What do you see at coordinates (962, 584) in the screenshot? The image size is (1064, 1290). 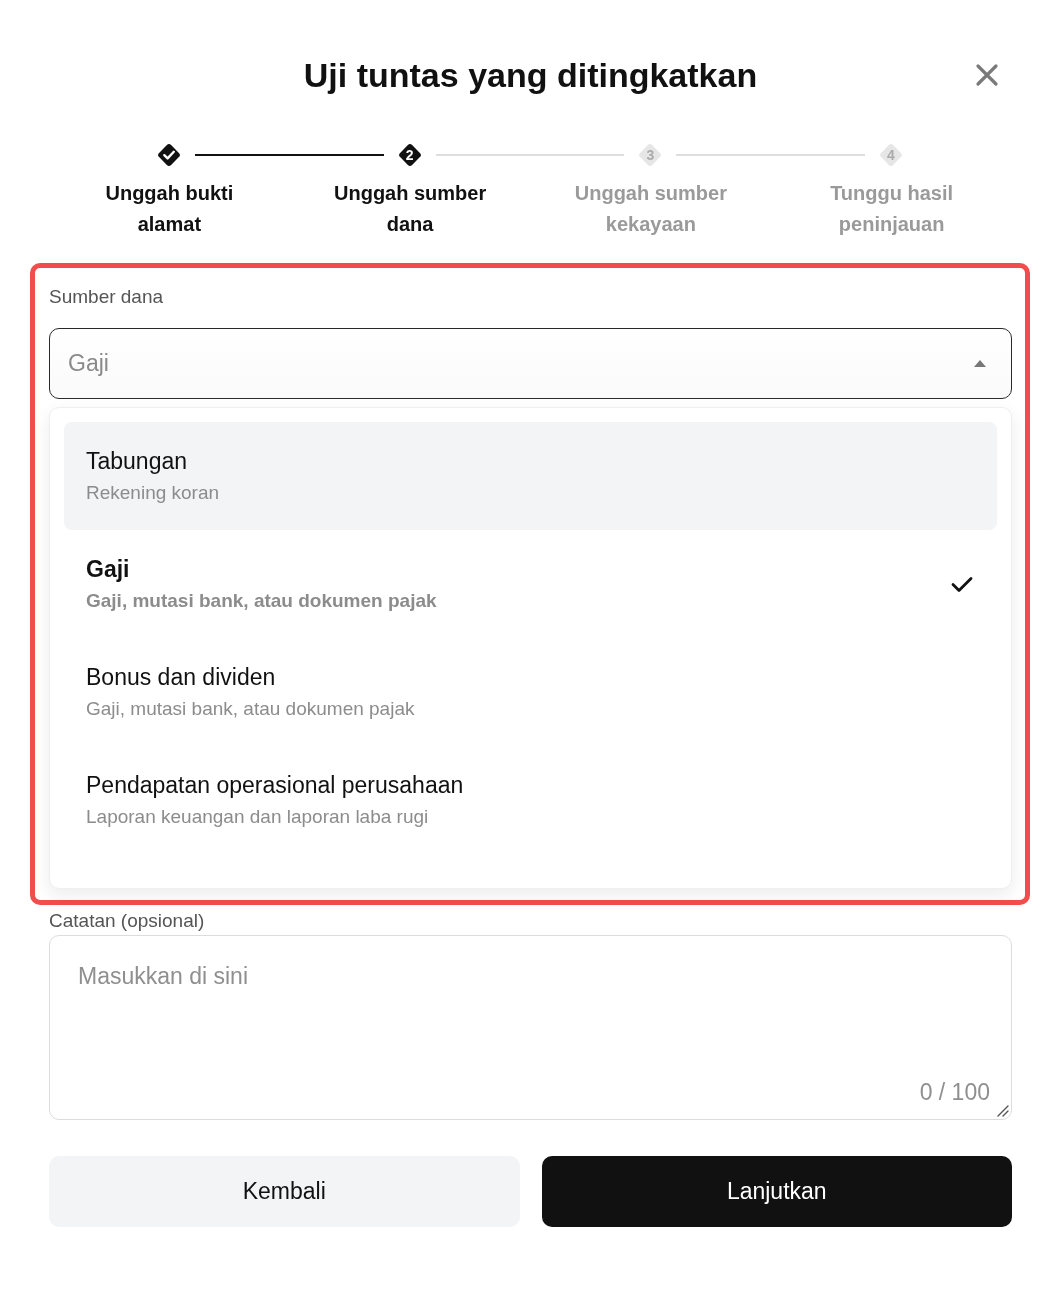 I see `check-icon` at bounding box center [962, 584].